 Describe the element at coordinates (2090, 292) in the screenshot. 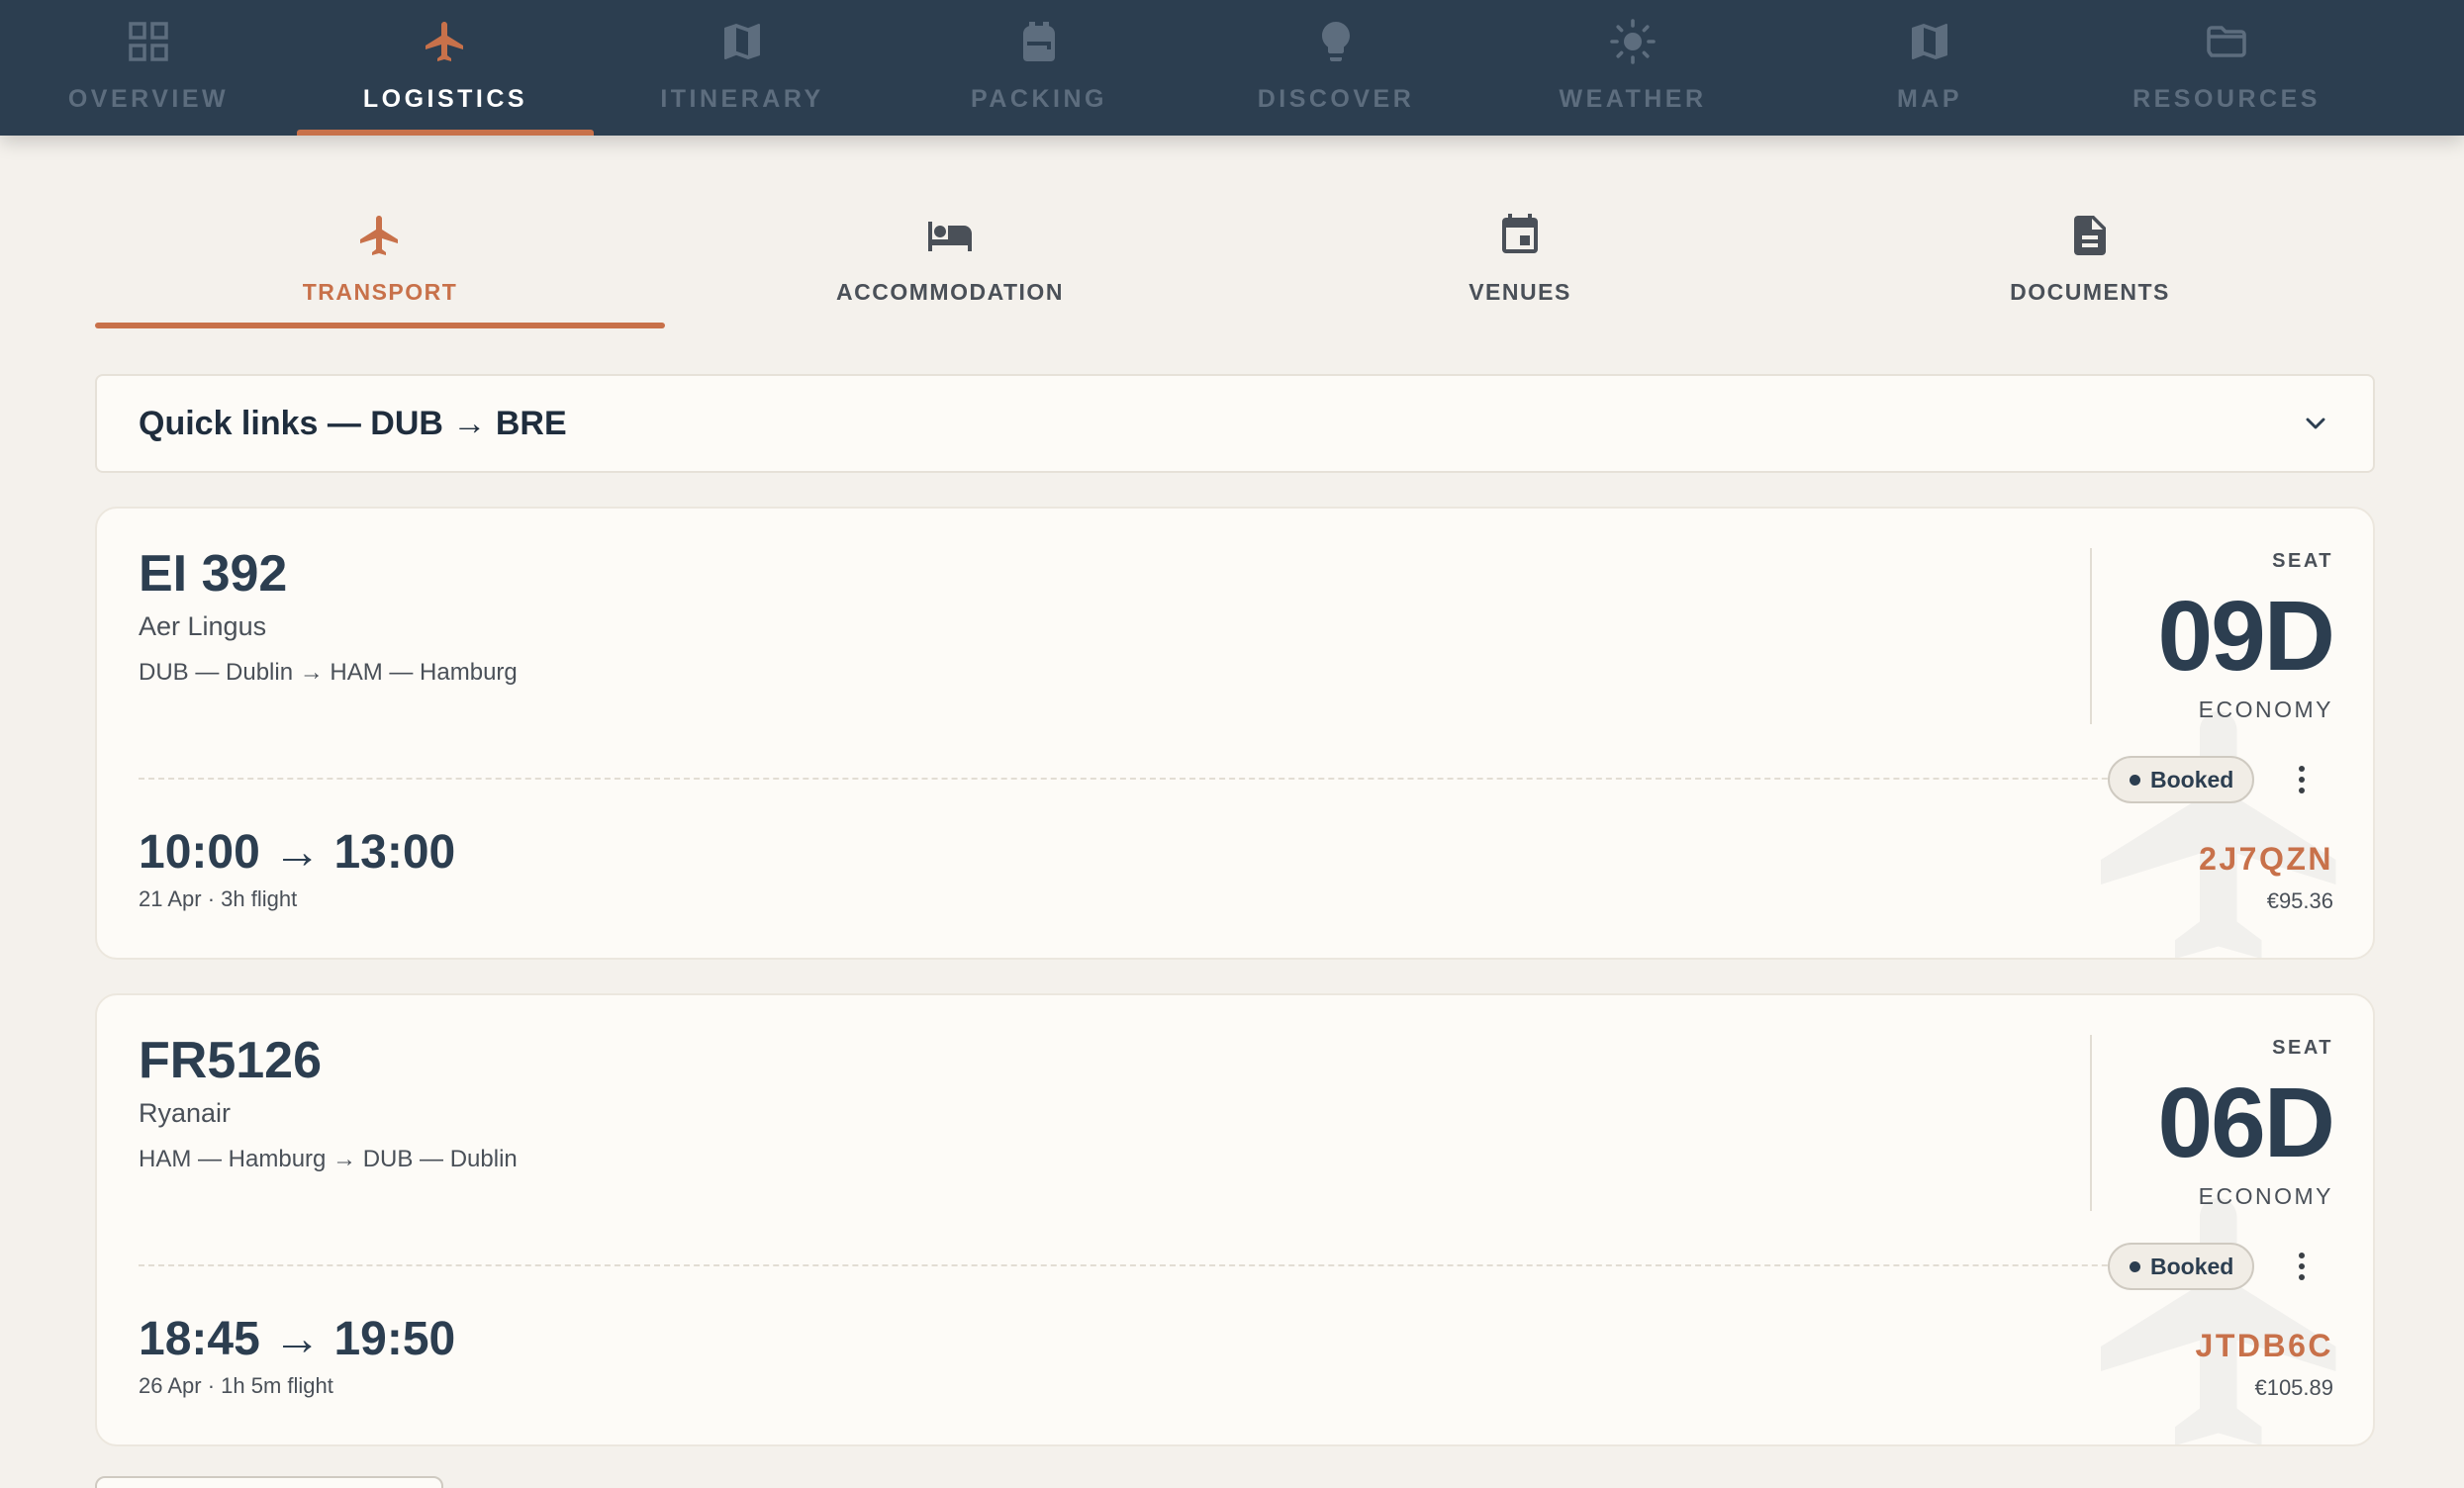

I see `tab-label: DOCUMENTS` at that location.